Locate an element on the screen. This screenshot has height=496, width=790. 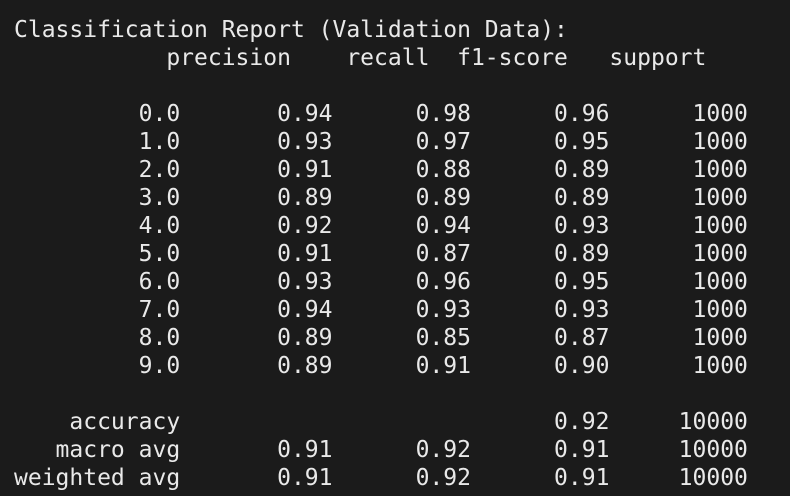
class-row-5: 5.0 0.91 0.87 0.89 1000 is located at coordinates (381, 254).